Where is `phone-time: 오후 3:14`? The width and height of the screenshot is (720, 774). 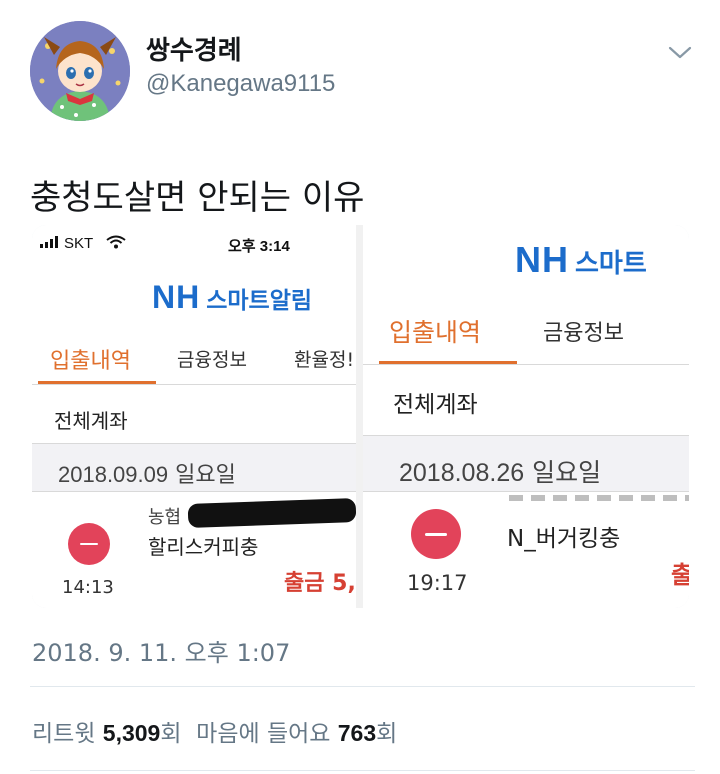
phone-time: 오후 3:14 is located at coordinates (259, 246).